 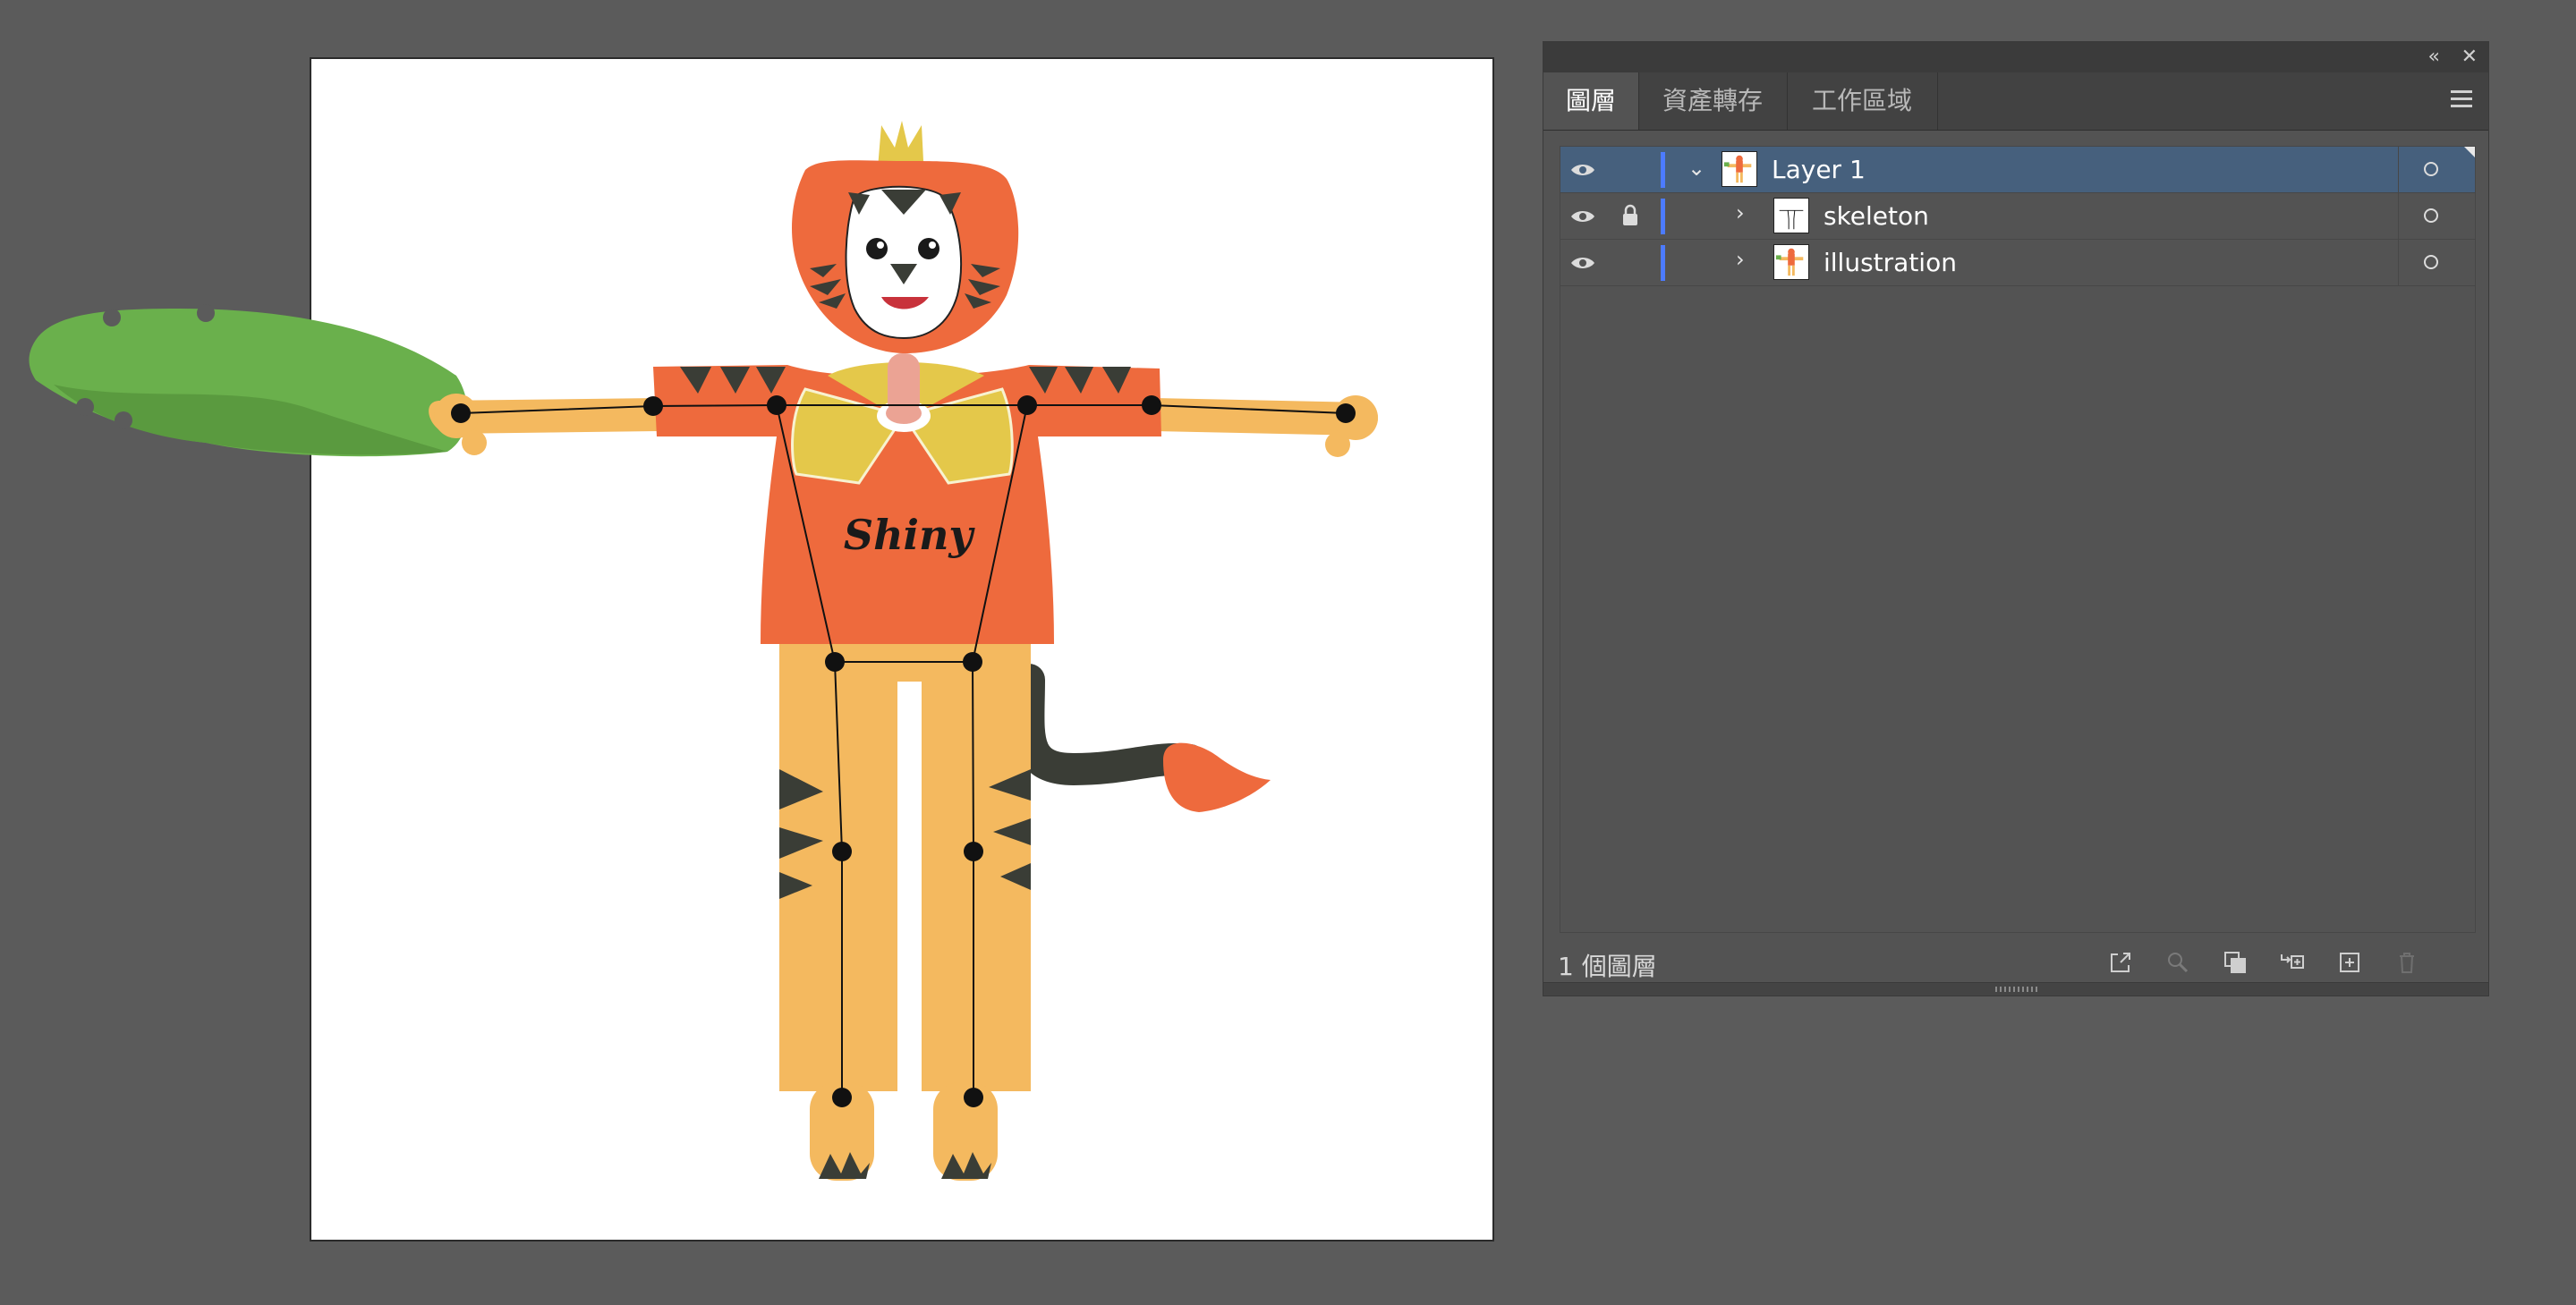 I want to click on lock-icon, so click(x=1630, y=215).